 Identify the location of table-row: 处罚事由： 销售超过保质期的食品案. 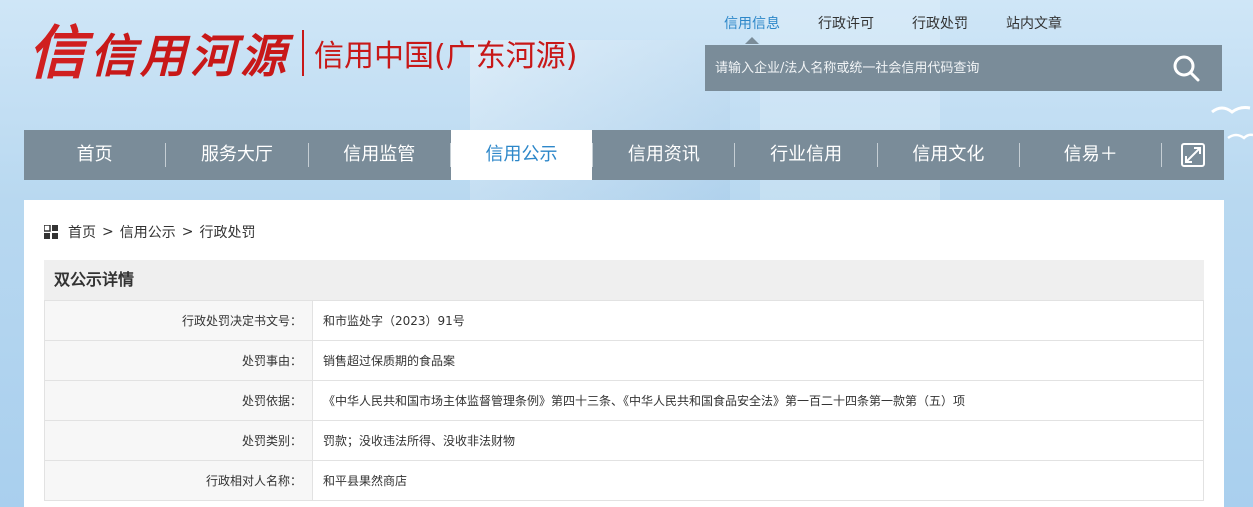
(624, 360).